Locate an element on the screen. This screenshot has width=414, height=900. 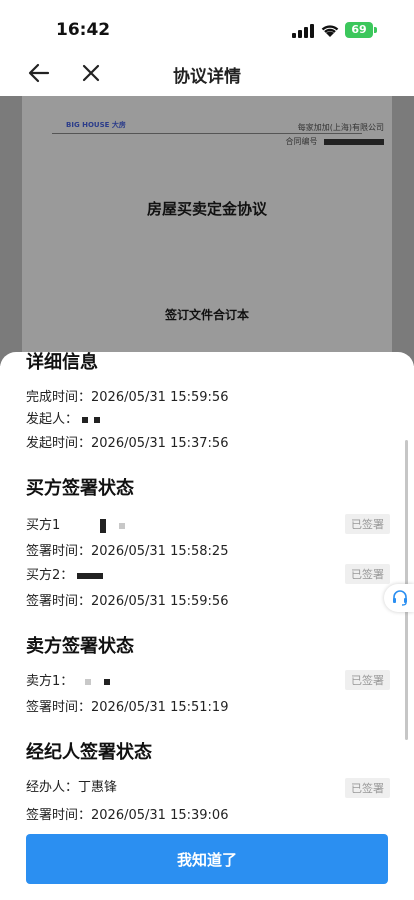
agent-1-row: 经办人：丁惠锋 is located at coordinates (71, 785).